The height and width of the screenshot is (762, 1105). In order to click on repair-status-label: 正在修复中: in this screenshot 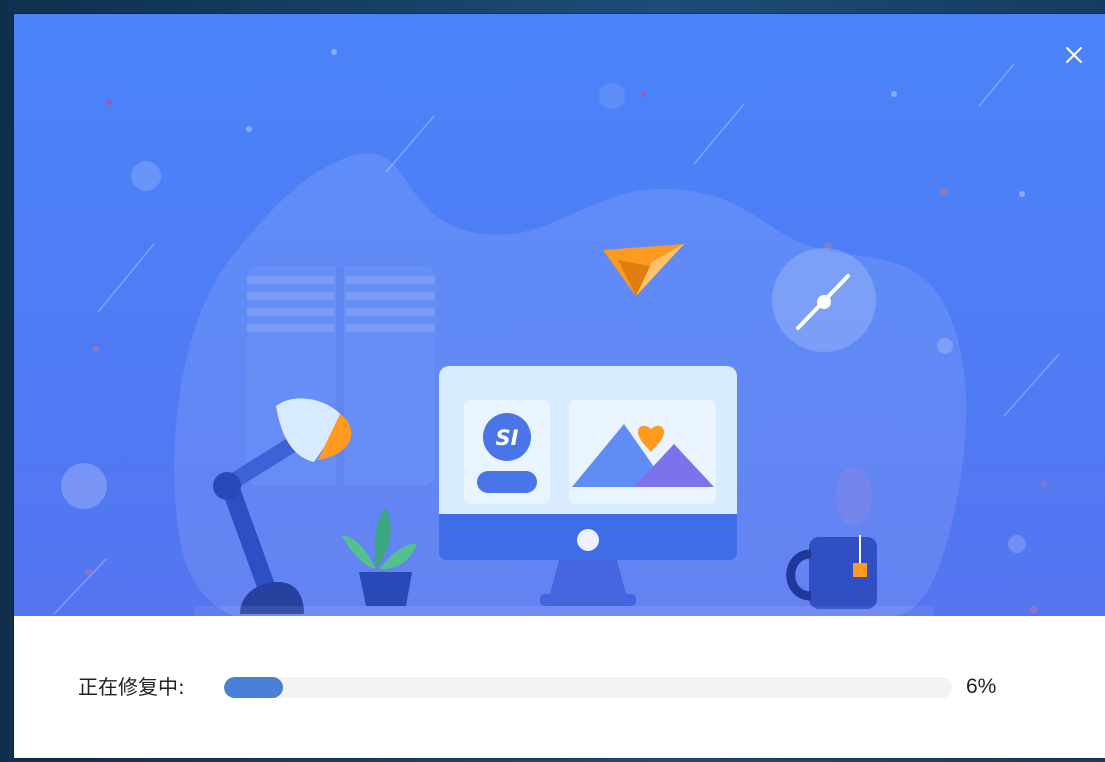, I will do `click(131, 687)`.